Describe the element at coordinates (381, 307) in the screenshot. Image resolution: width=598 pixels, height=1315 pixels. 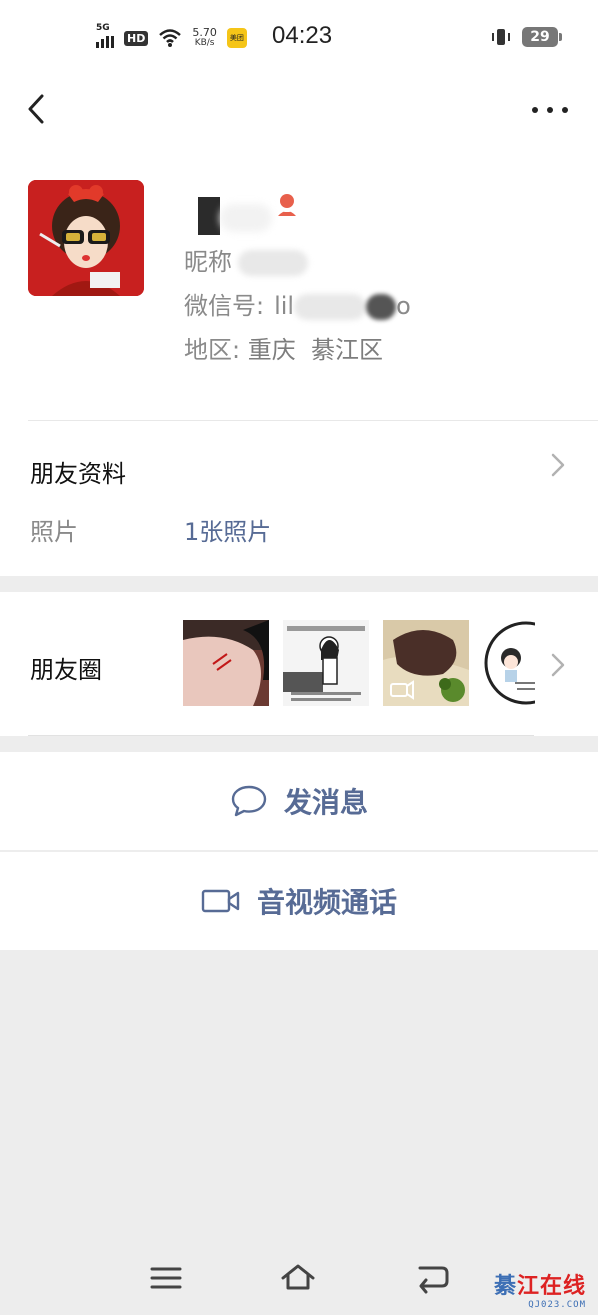
I see `wechat-id-redacted-dark` at that location.